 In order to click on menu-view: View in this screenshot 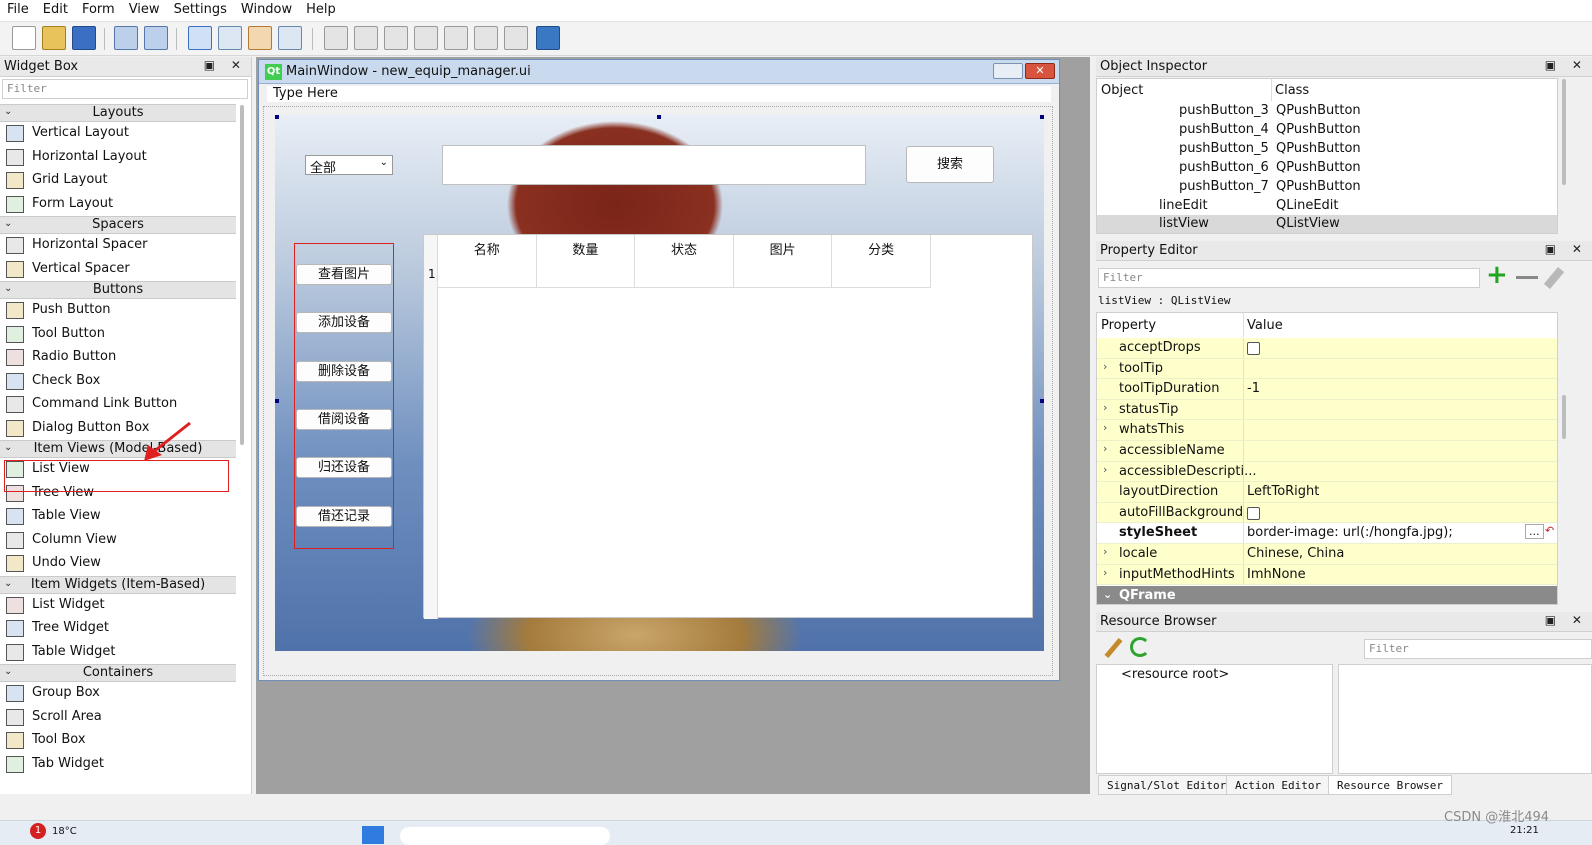, I will do `click(144, 8)`.